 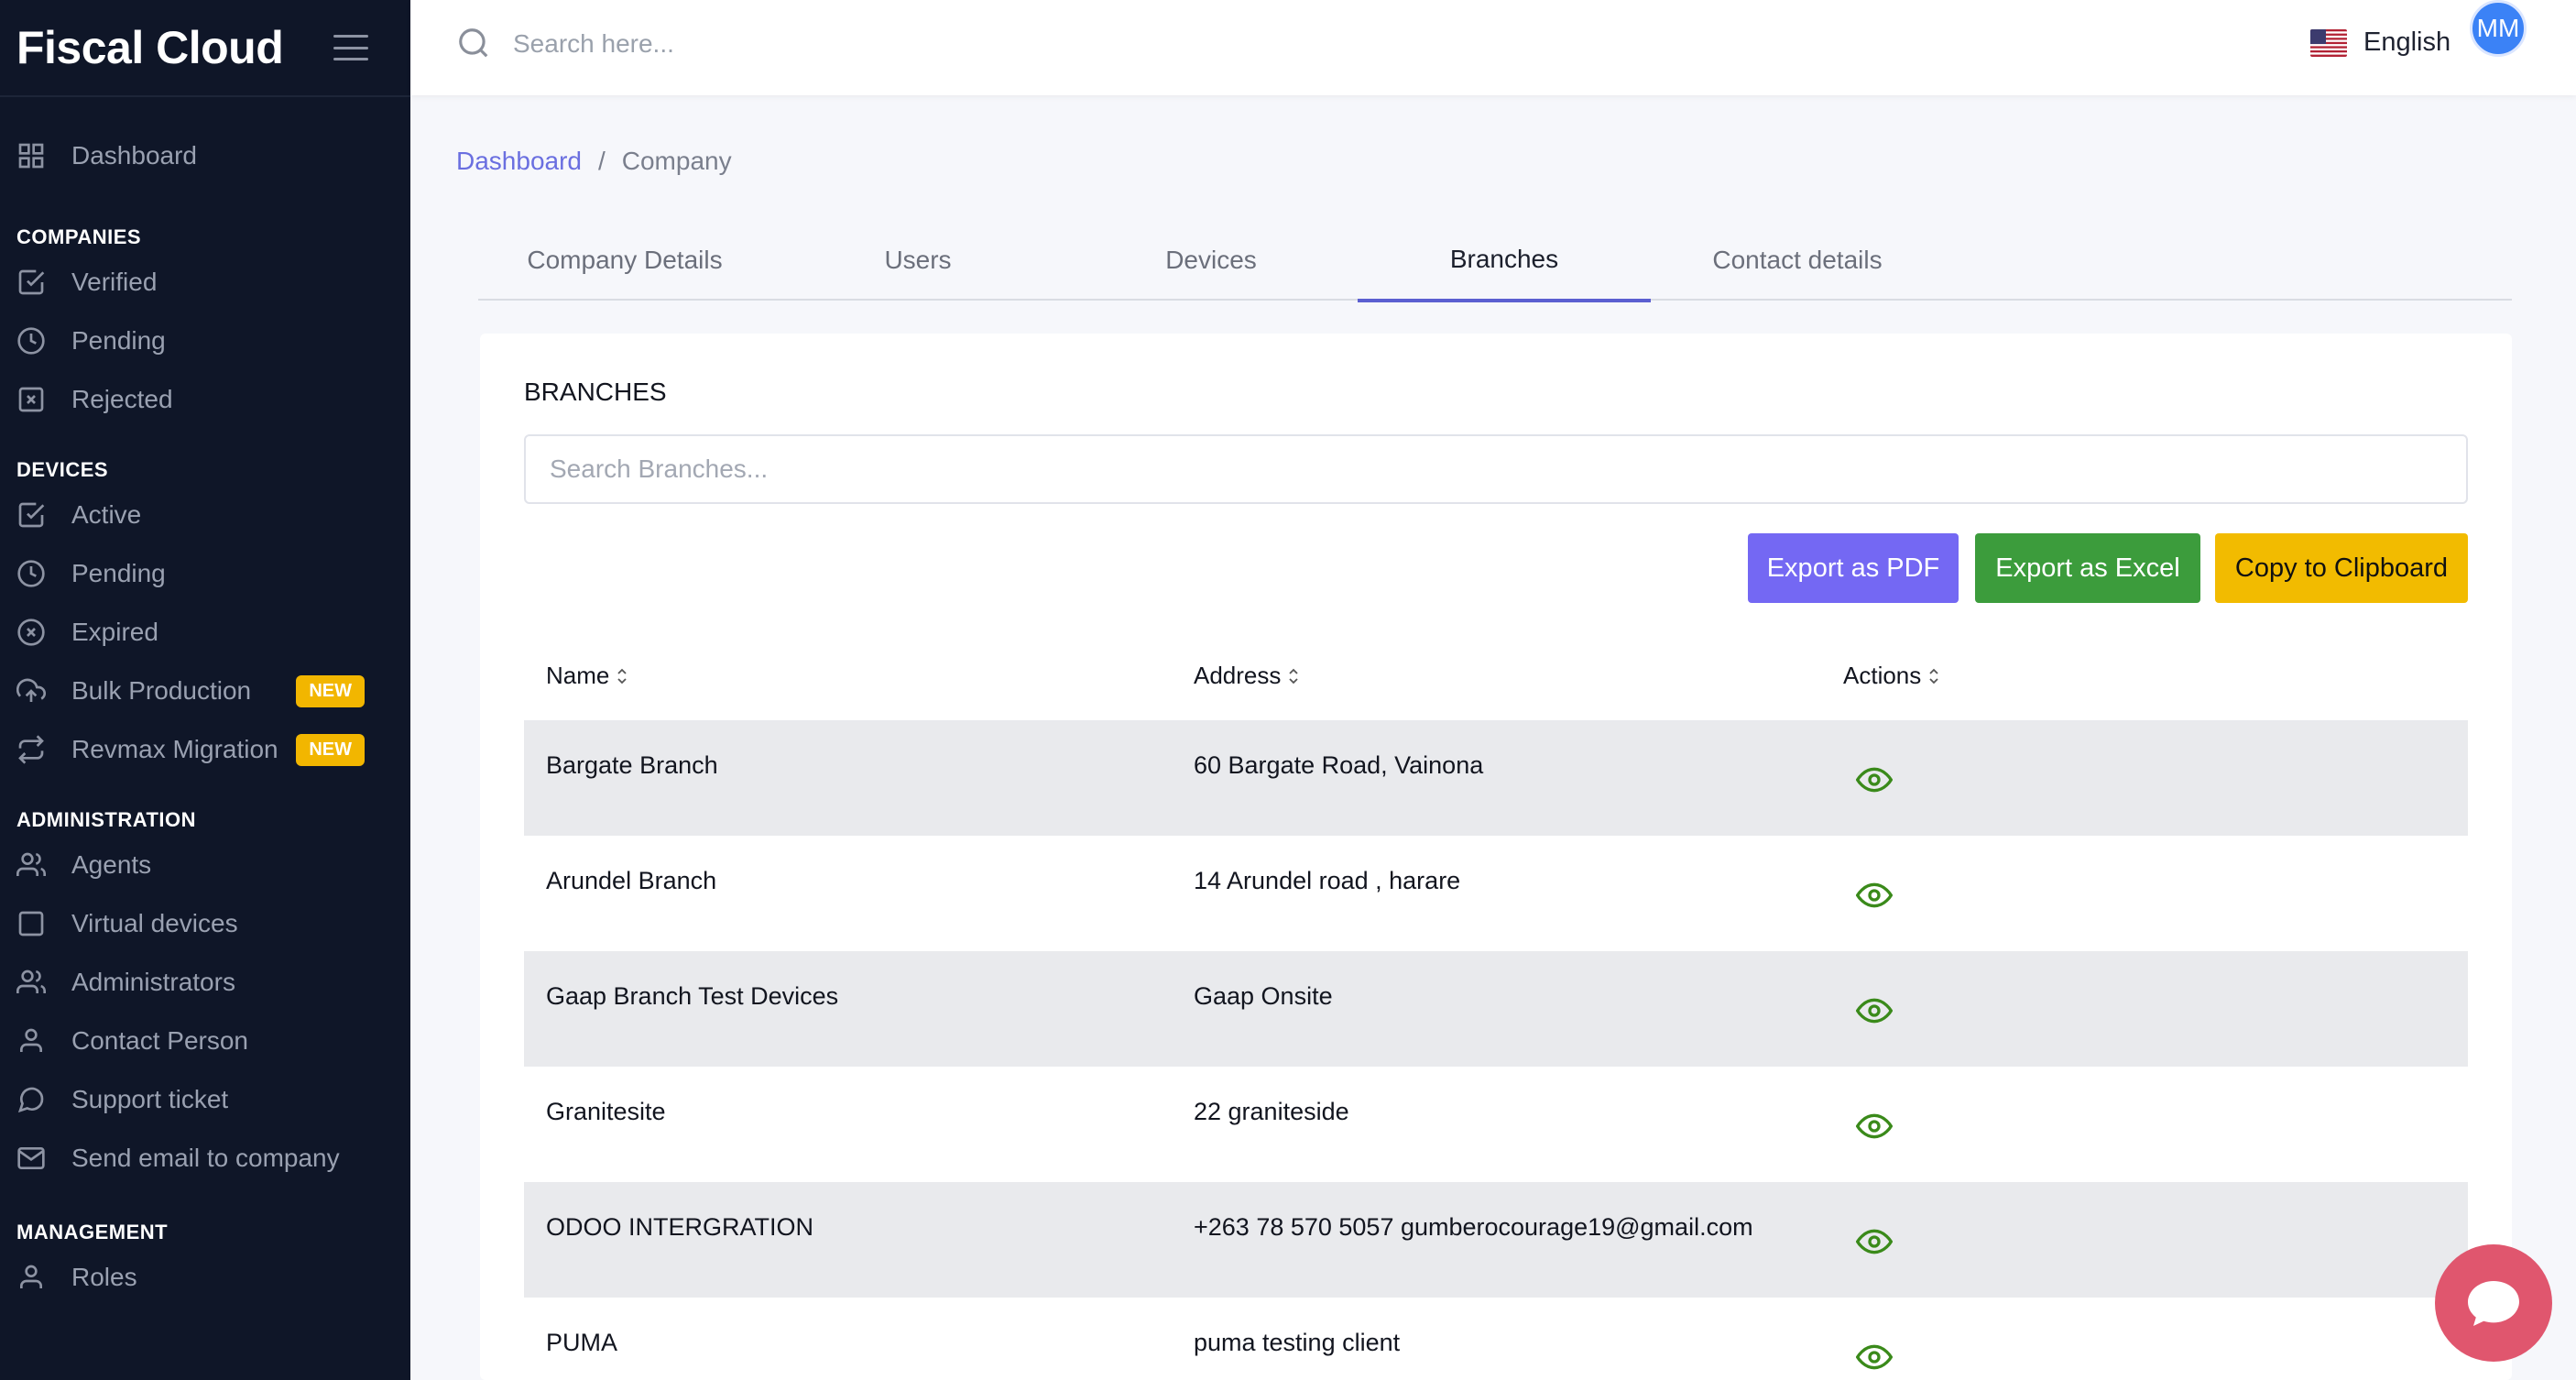 I want to click on sidebar-item-contact-person: Contact Person, so click(x=205, y=1041).